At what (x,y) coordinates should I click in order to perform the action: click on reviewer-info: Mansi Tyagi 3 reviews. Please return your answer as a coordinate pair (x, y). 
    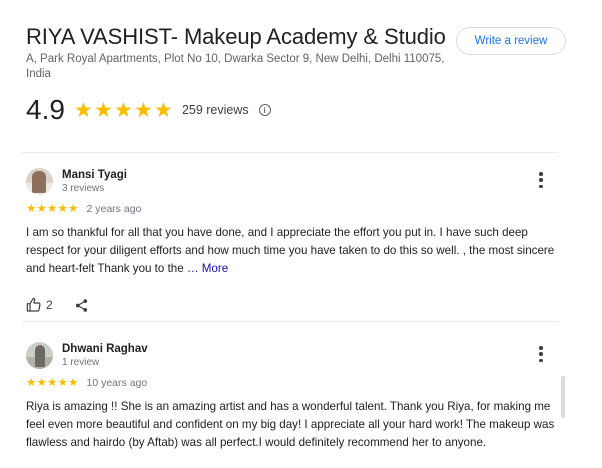
    Looking at the image, I should click on (94, 181).